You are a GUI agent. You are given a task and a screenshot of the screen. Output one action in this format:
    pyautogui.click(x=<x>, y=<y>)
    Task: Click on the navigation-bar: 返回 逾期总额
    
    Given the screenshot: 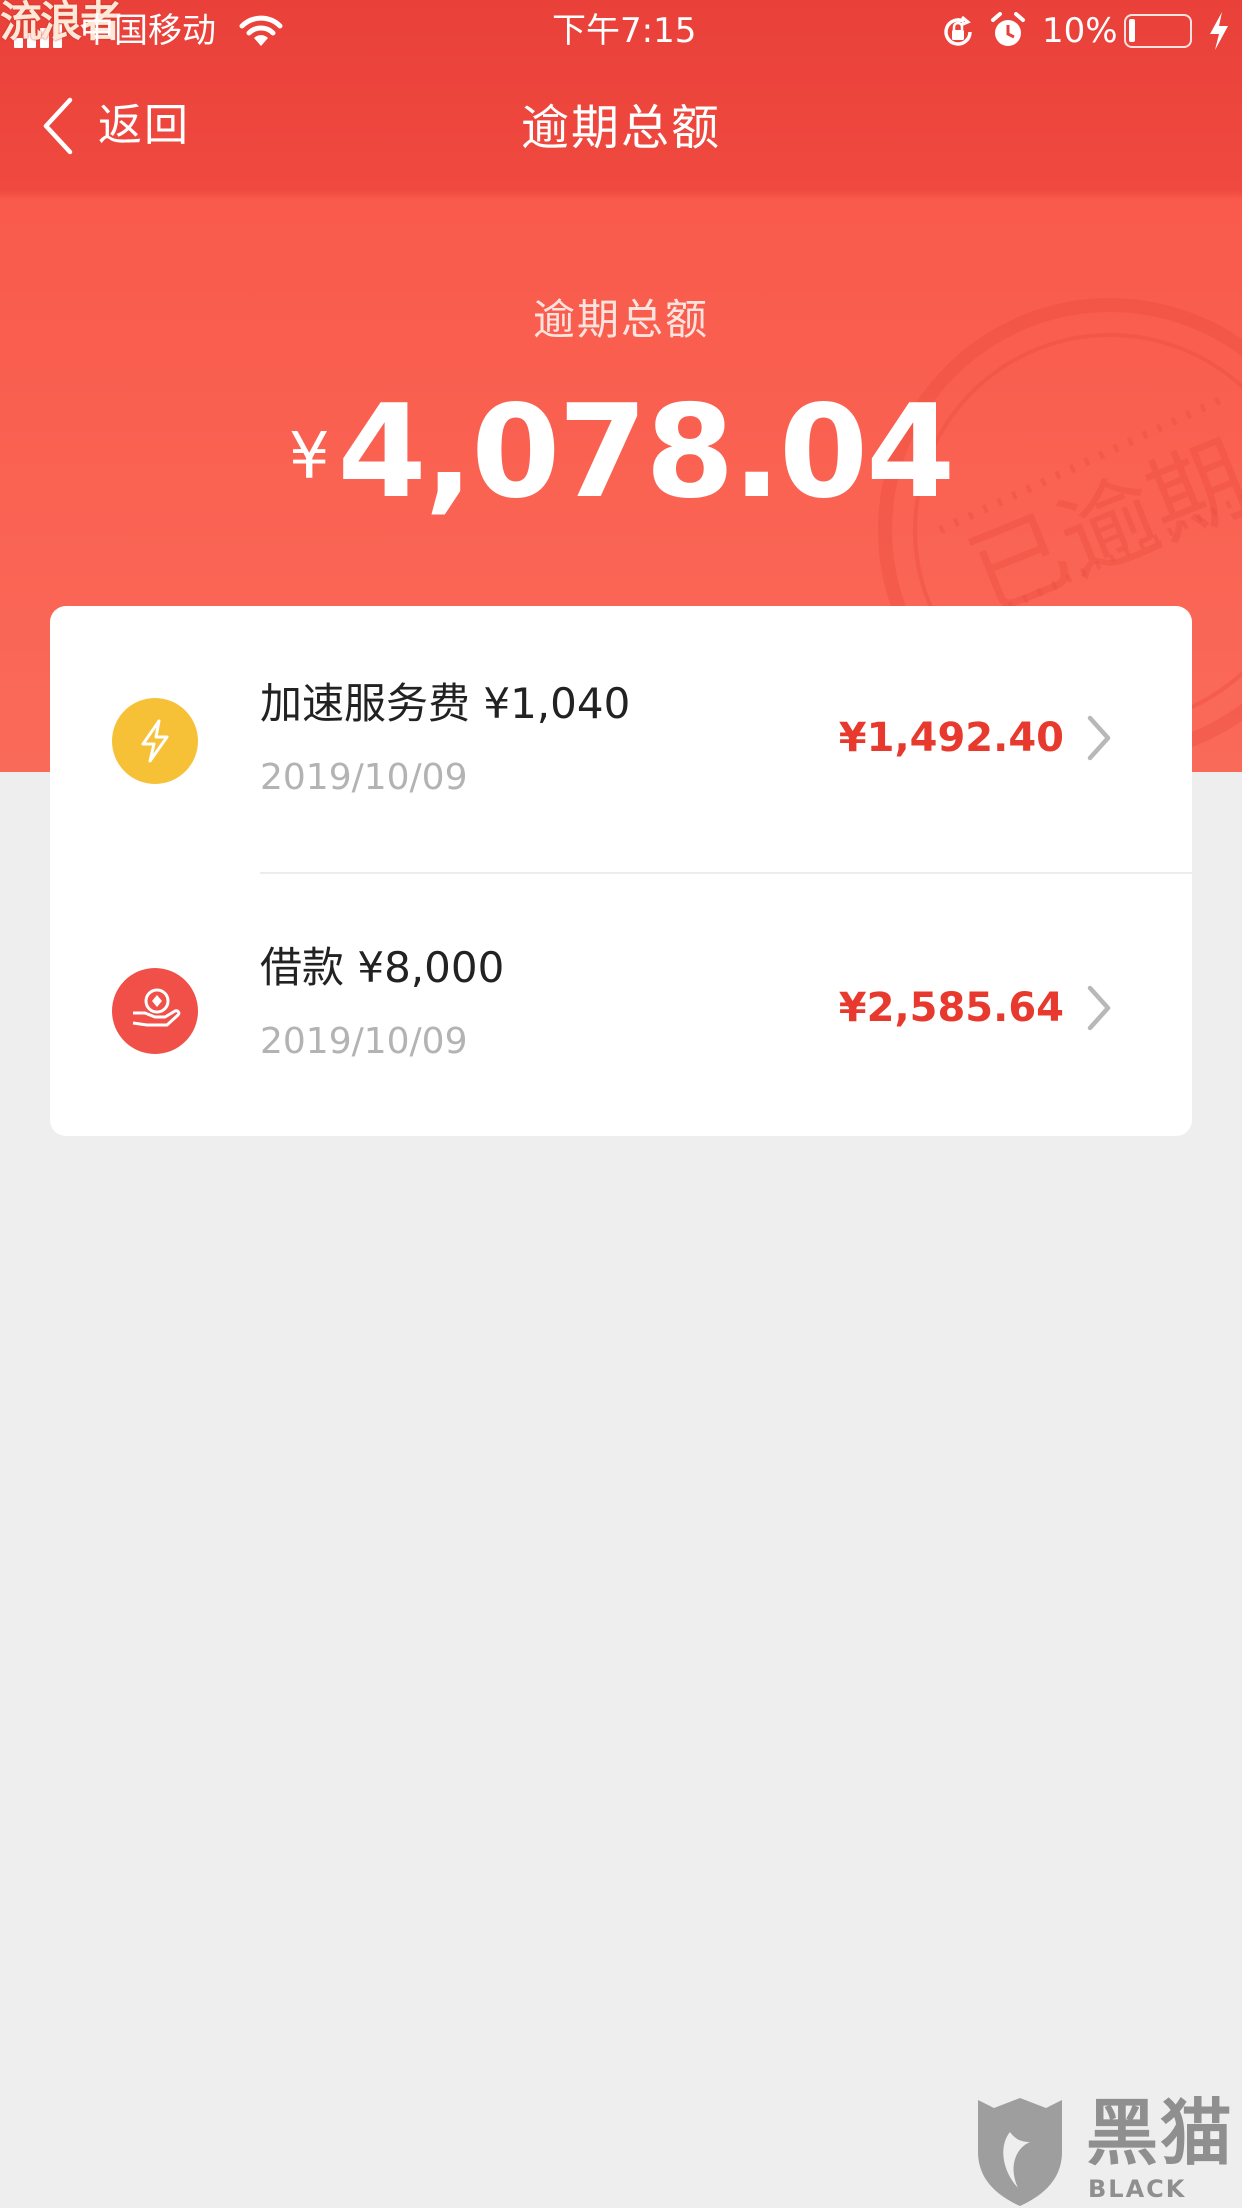 What is the action you would take?
    pyautogui.click(x=621, y=126)
    